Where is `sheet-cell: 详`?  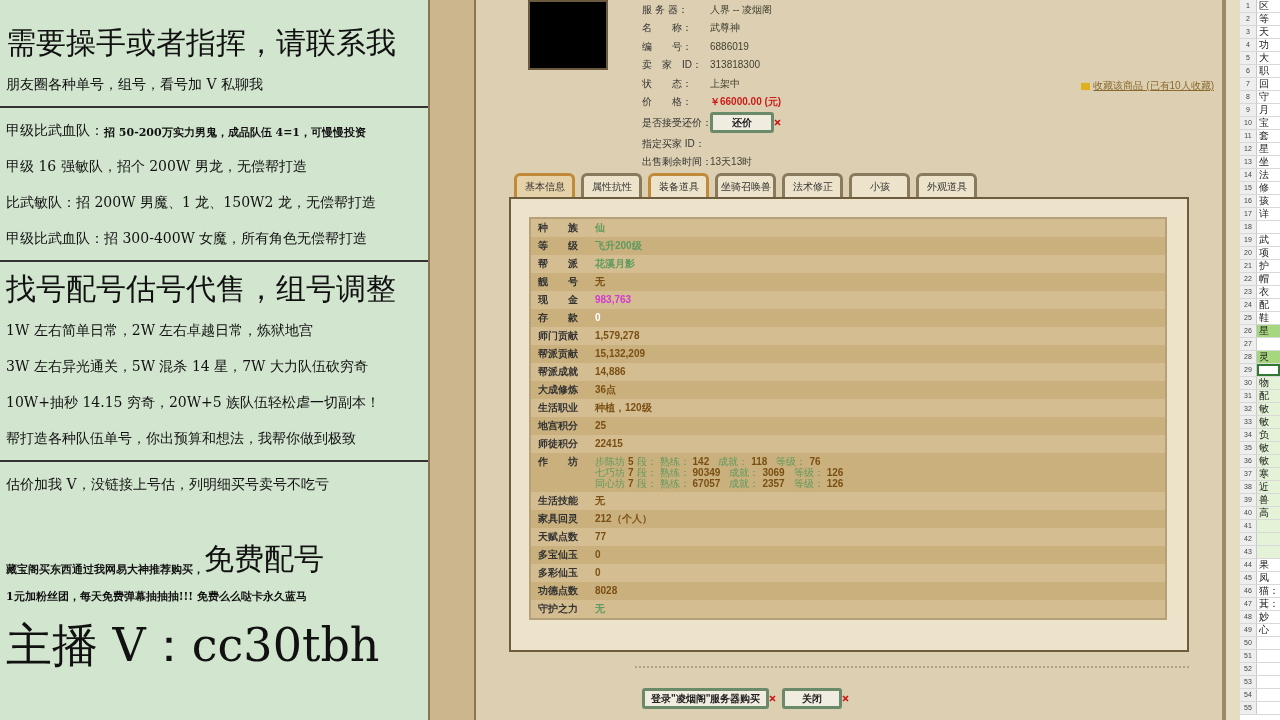 sheet-cell: 详 is located at coordinates (1268, 214).